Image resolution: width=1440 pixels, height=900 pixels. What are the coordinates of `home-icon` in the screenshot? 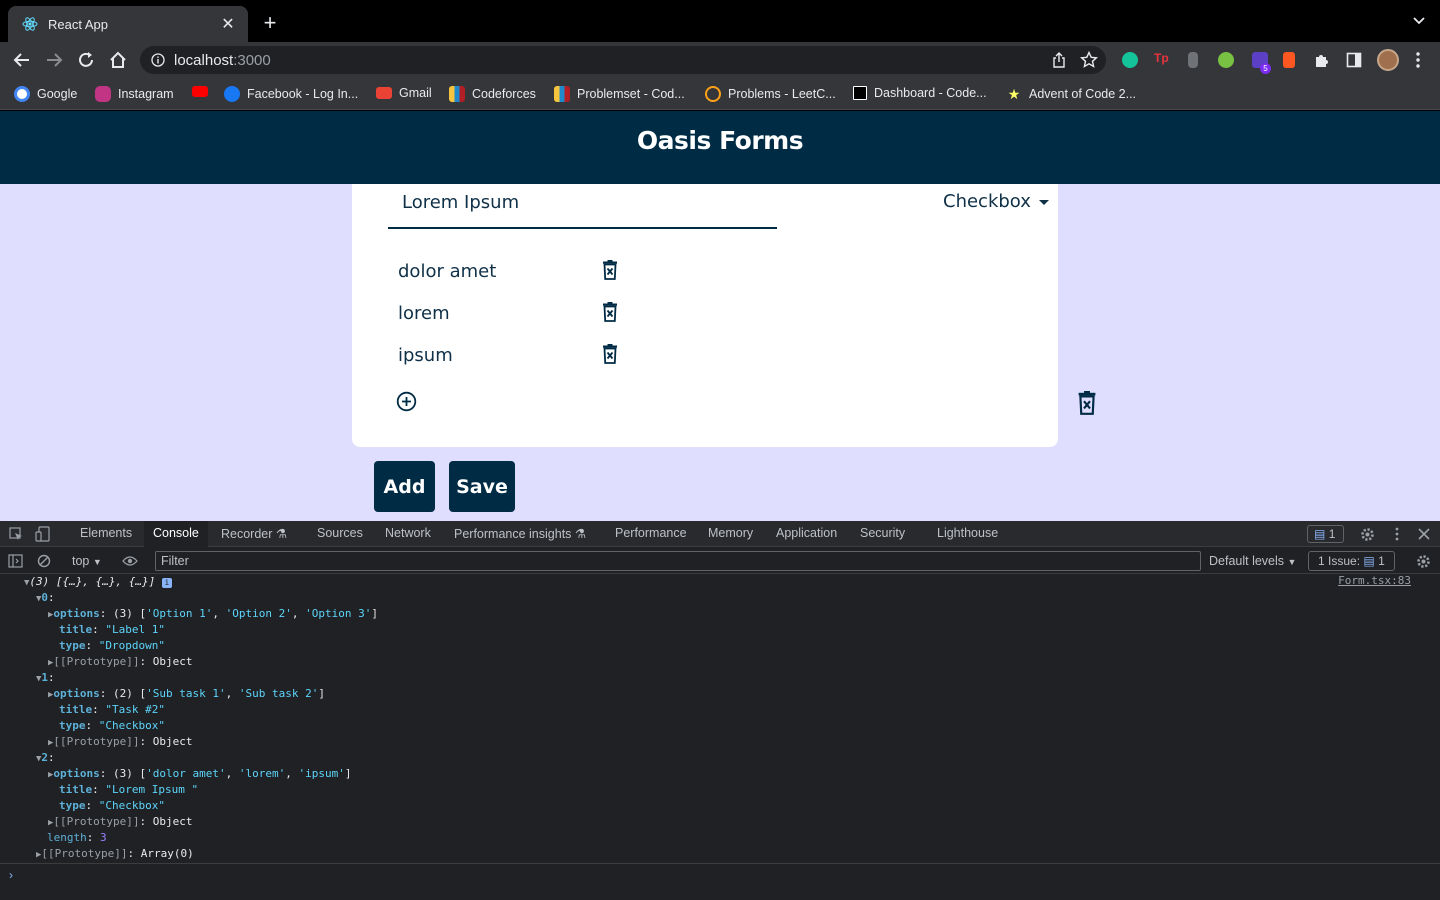 It's located at (118, 60).